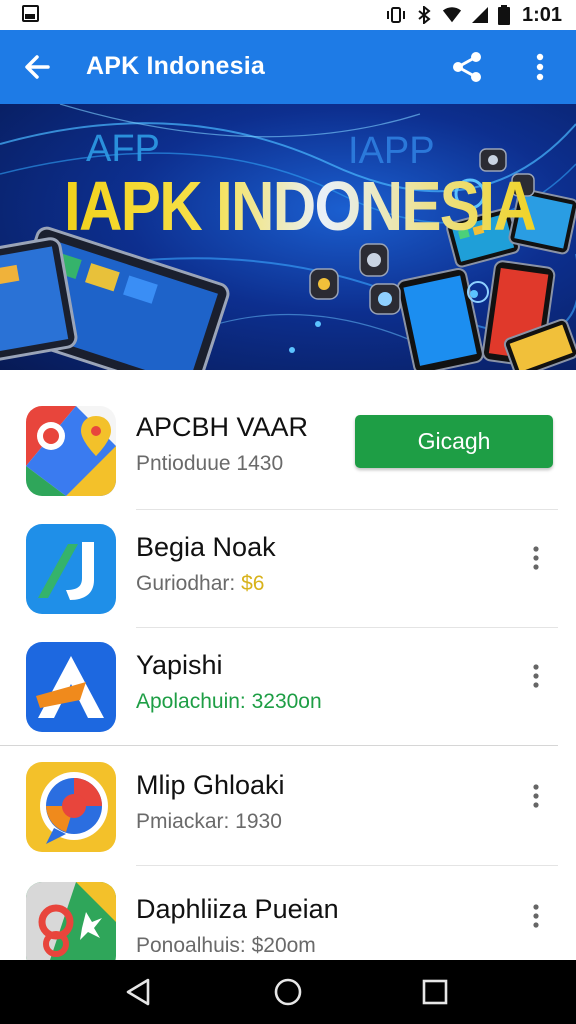  What do you see at coordinates (71, 687) in the screenshot?
I see `a-app-icon` at bounding box center [71, 687].